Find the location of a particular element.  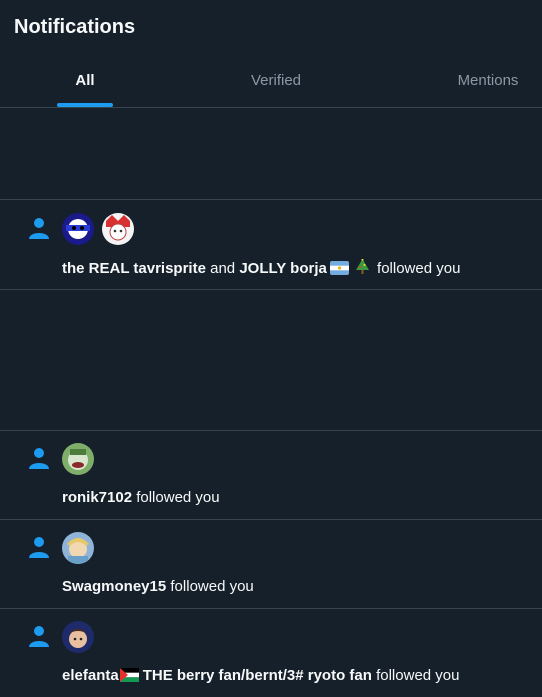

tab-all: All is located at coordinates (85, 81).